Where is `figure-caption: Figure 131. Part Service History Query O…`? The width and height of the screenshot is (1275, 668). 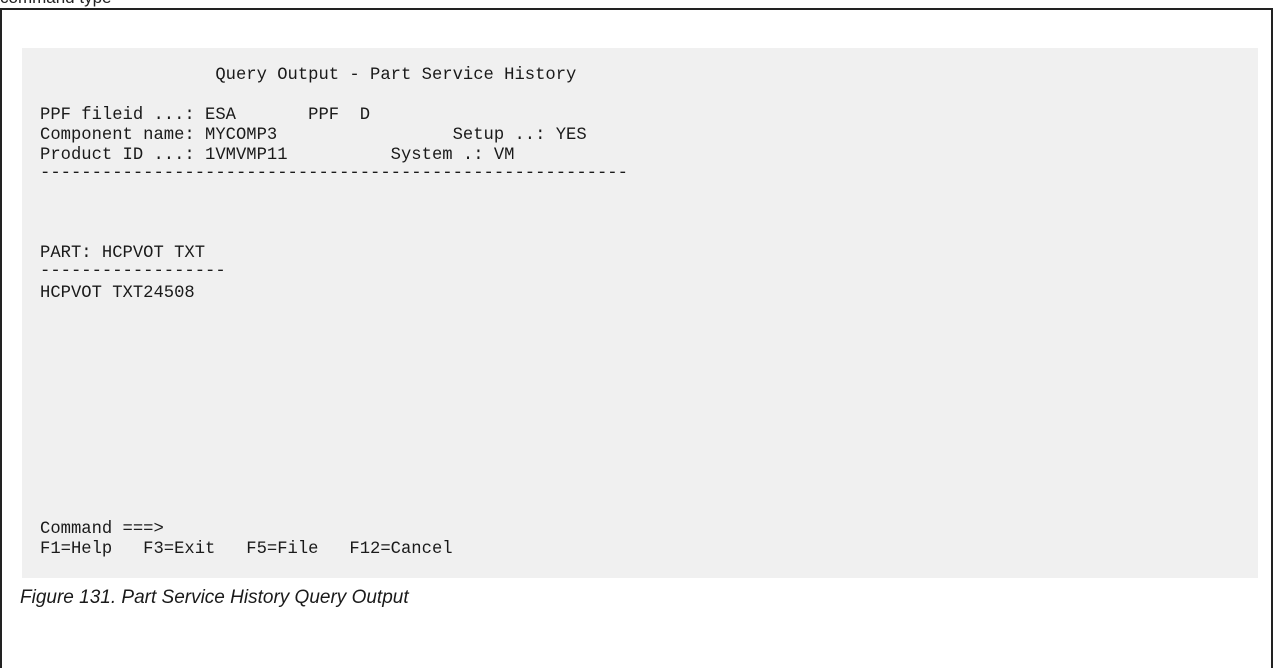 figure-caption: Figure 131. Part Service History Query O… is located at coordinates (214, 597).